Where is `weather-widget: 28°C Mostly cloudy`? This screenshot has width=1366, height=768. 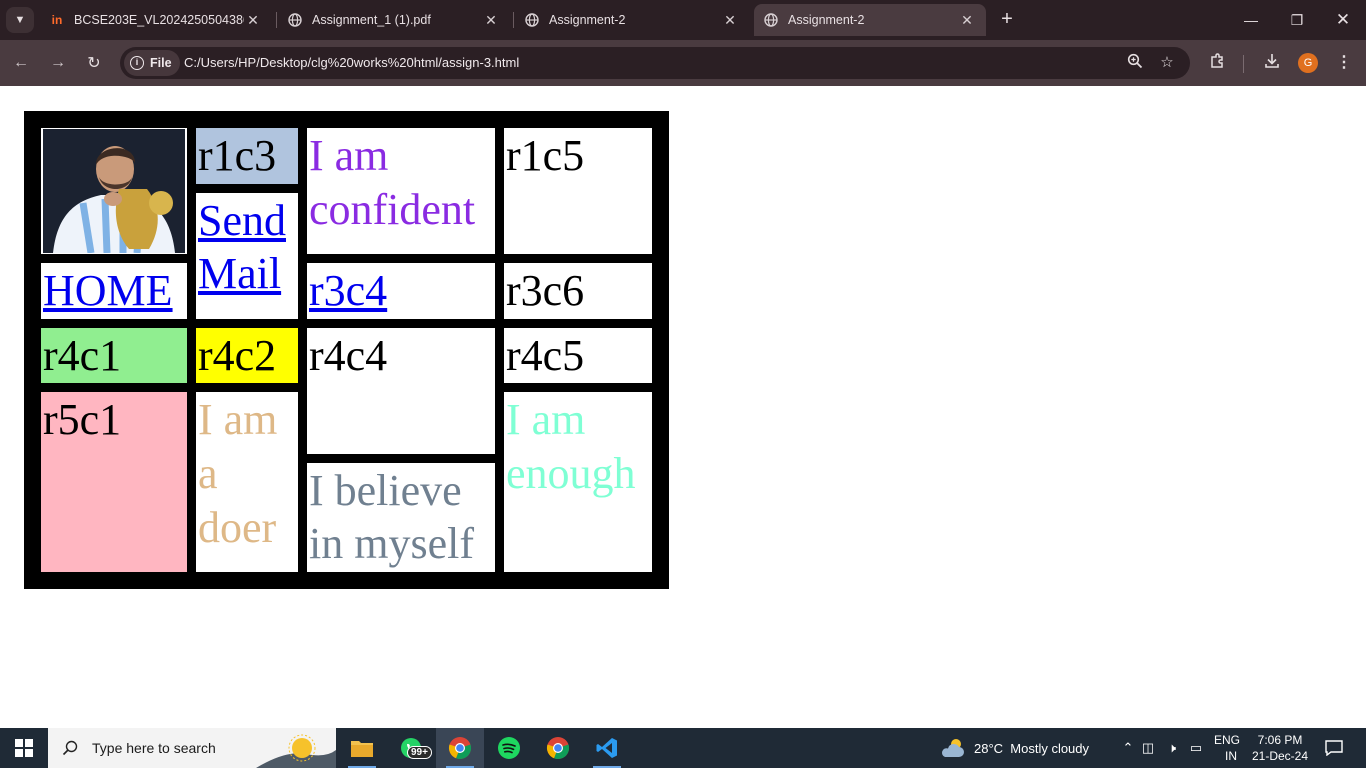 weather-widget: 28°C Mostly cloudy is located at coordinates (1014, 748).